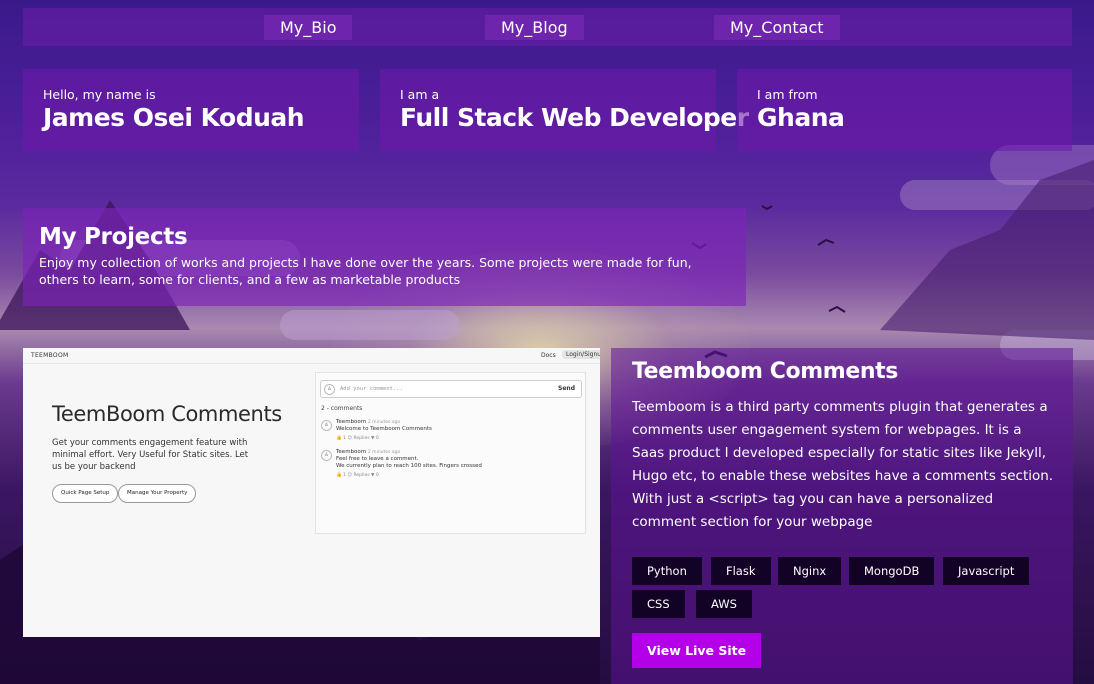 This screenshot has height=684, width=1094. I want to click on nav-link-bio: My_Bio, so click(308, 27).